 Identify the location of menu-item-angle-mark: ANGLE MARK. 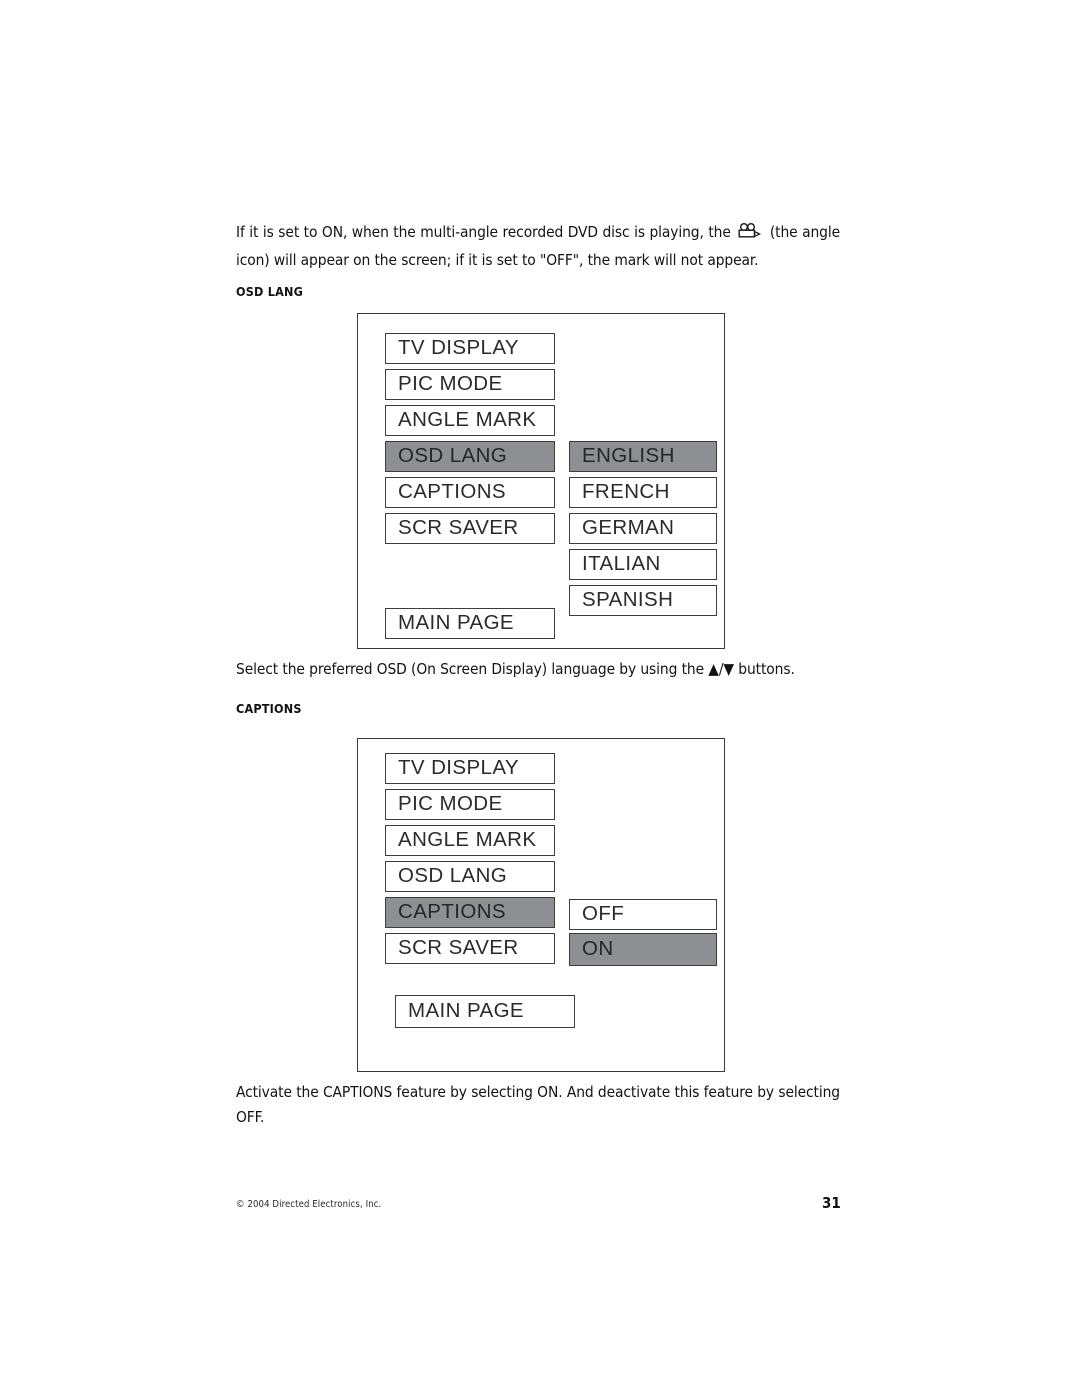
(470, 420).